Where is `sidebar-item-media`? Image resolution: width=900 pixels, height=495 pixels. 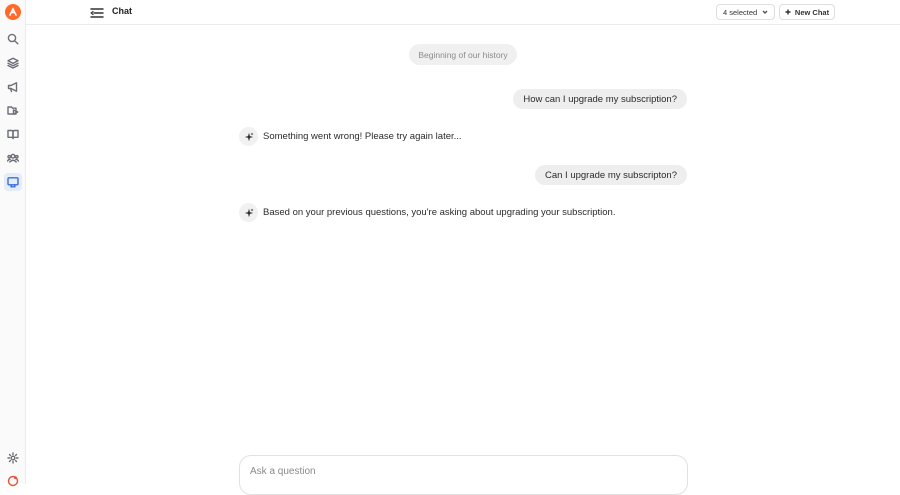
sidebar-item-media is located at coordinates (13, 110).